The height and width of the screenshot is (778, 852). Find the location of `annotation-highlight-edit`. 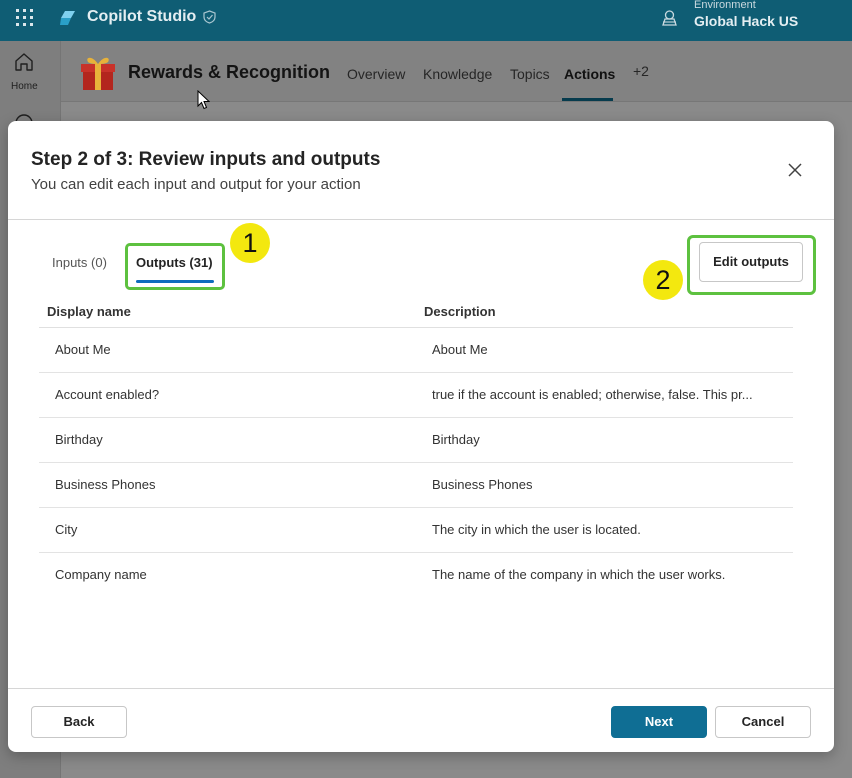

annotation-highlight-edit is located at coordinates (751, 265).